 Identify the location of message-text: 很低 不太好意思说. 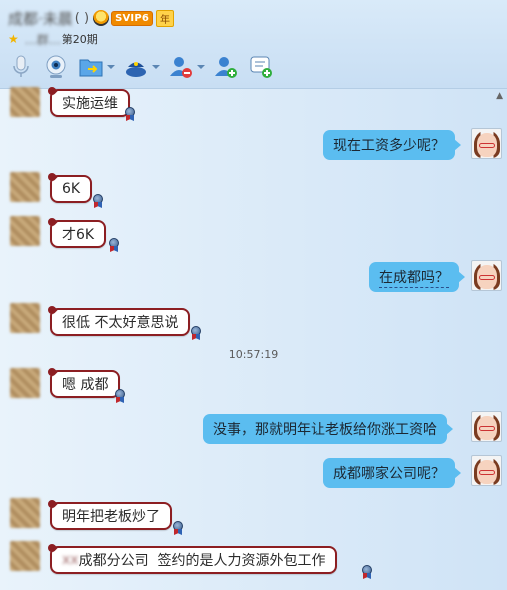
(120, 323).